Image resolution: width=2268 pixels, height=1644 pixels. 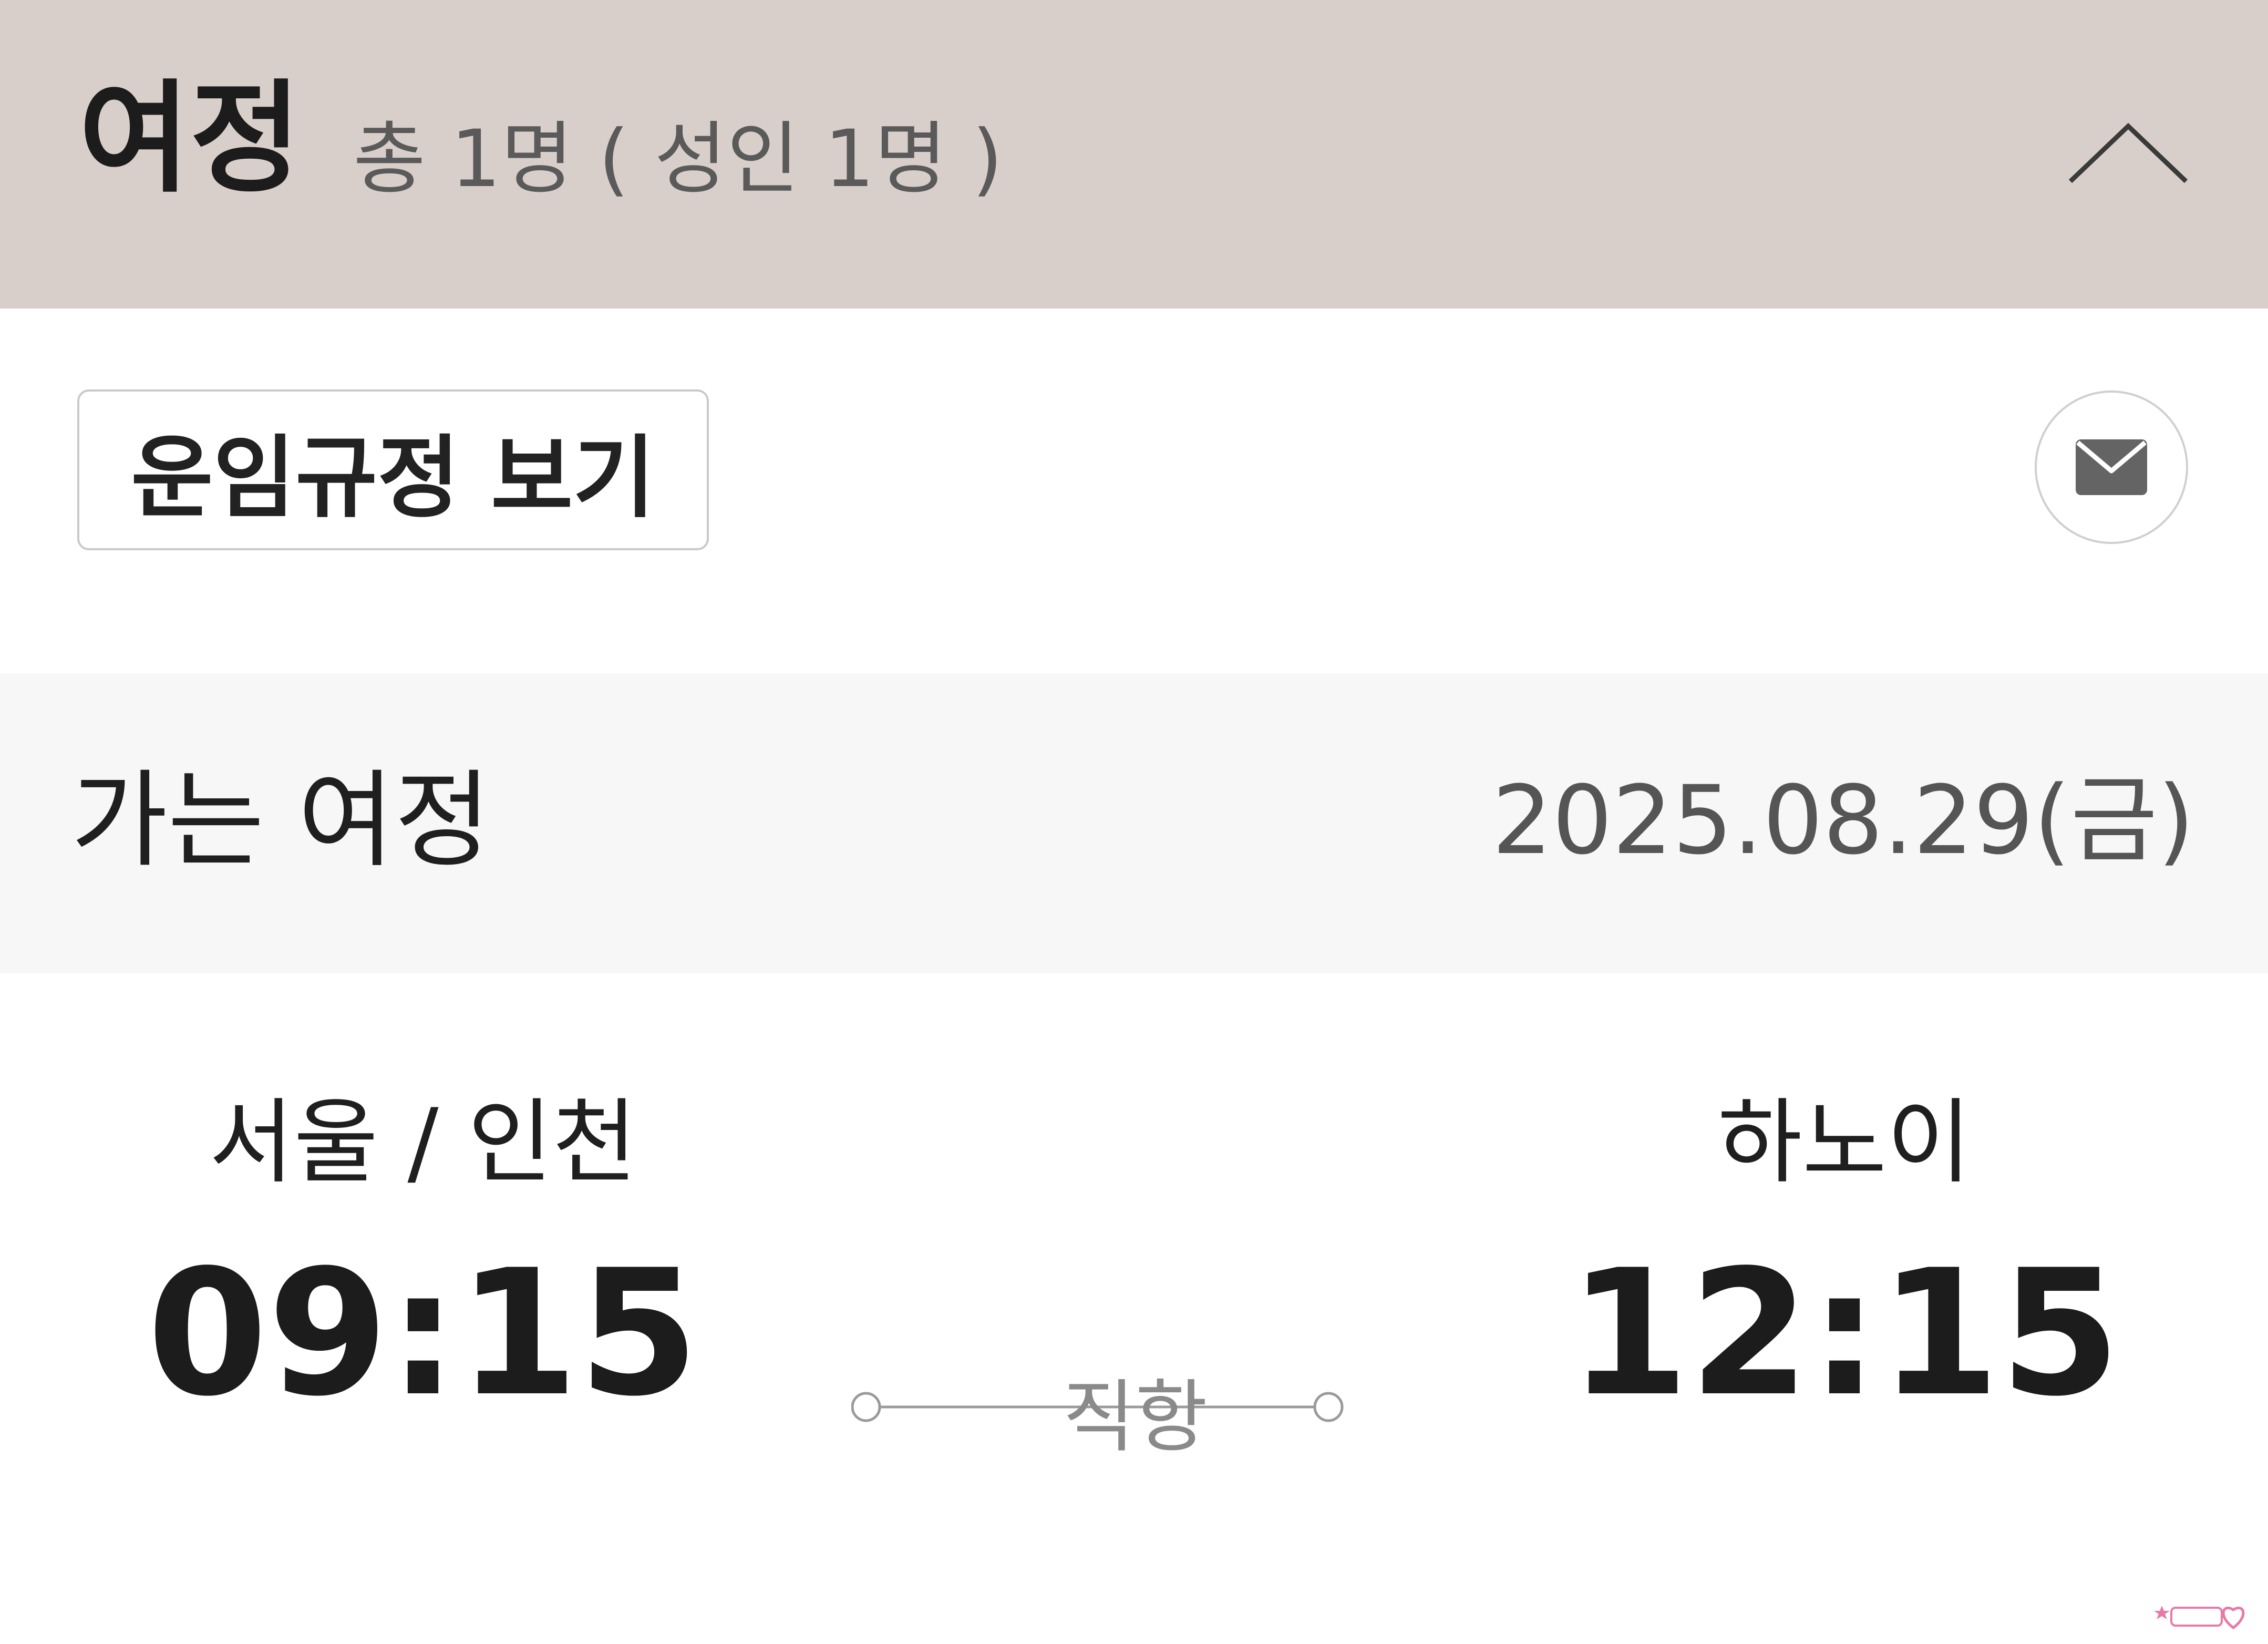 What do you see at coordinates (281, 820) in the screenshot?
I see `segment-label: 가는 여정` at bounding box center [281, 820].